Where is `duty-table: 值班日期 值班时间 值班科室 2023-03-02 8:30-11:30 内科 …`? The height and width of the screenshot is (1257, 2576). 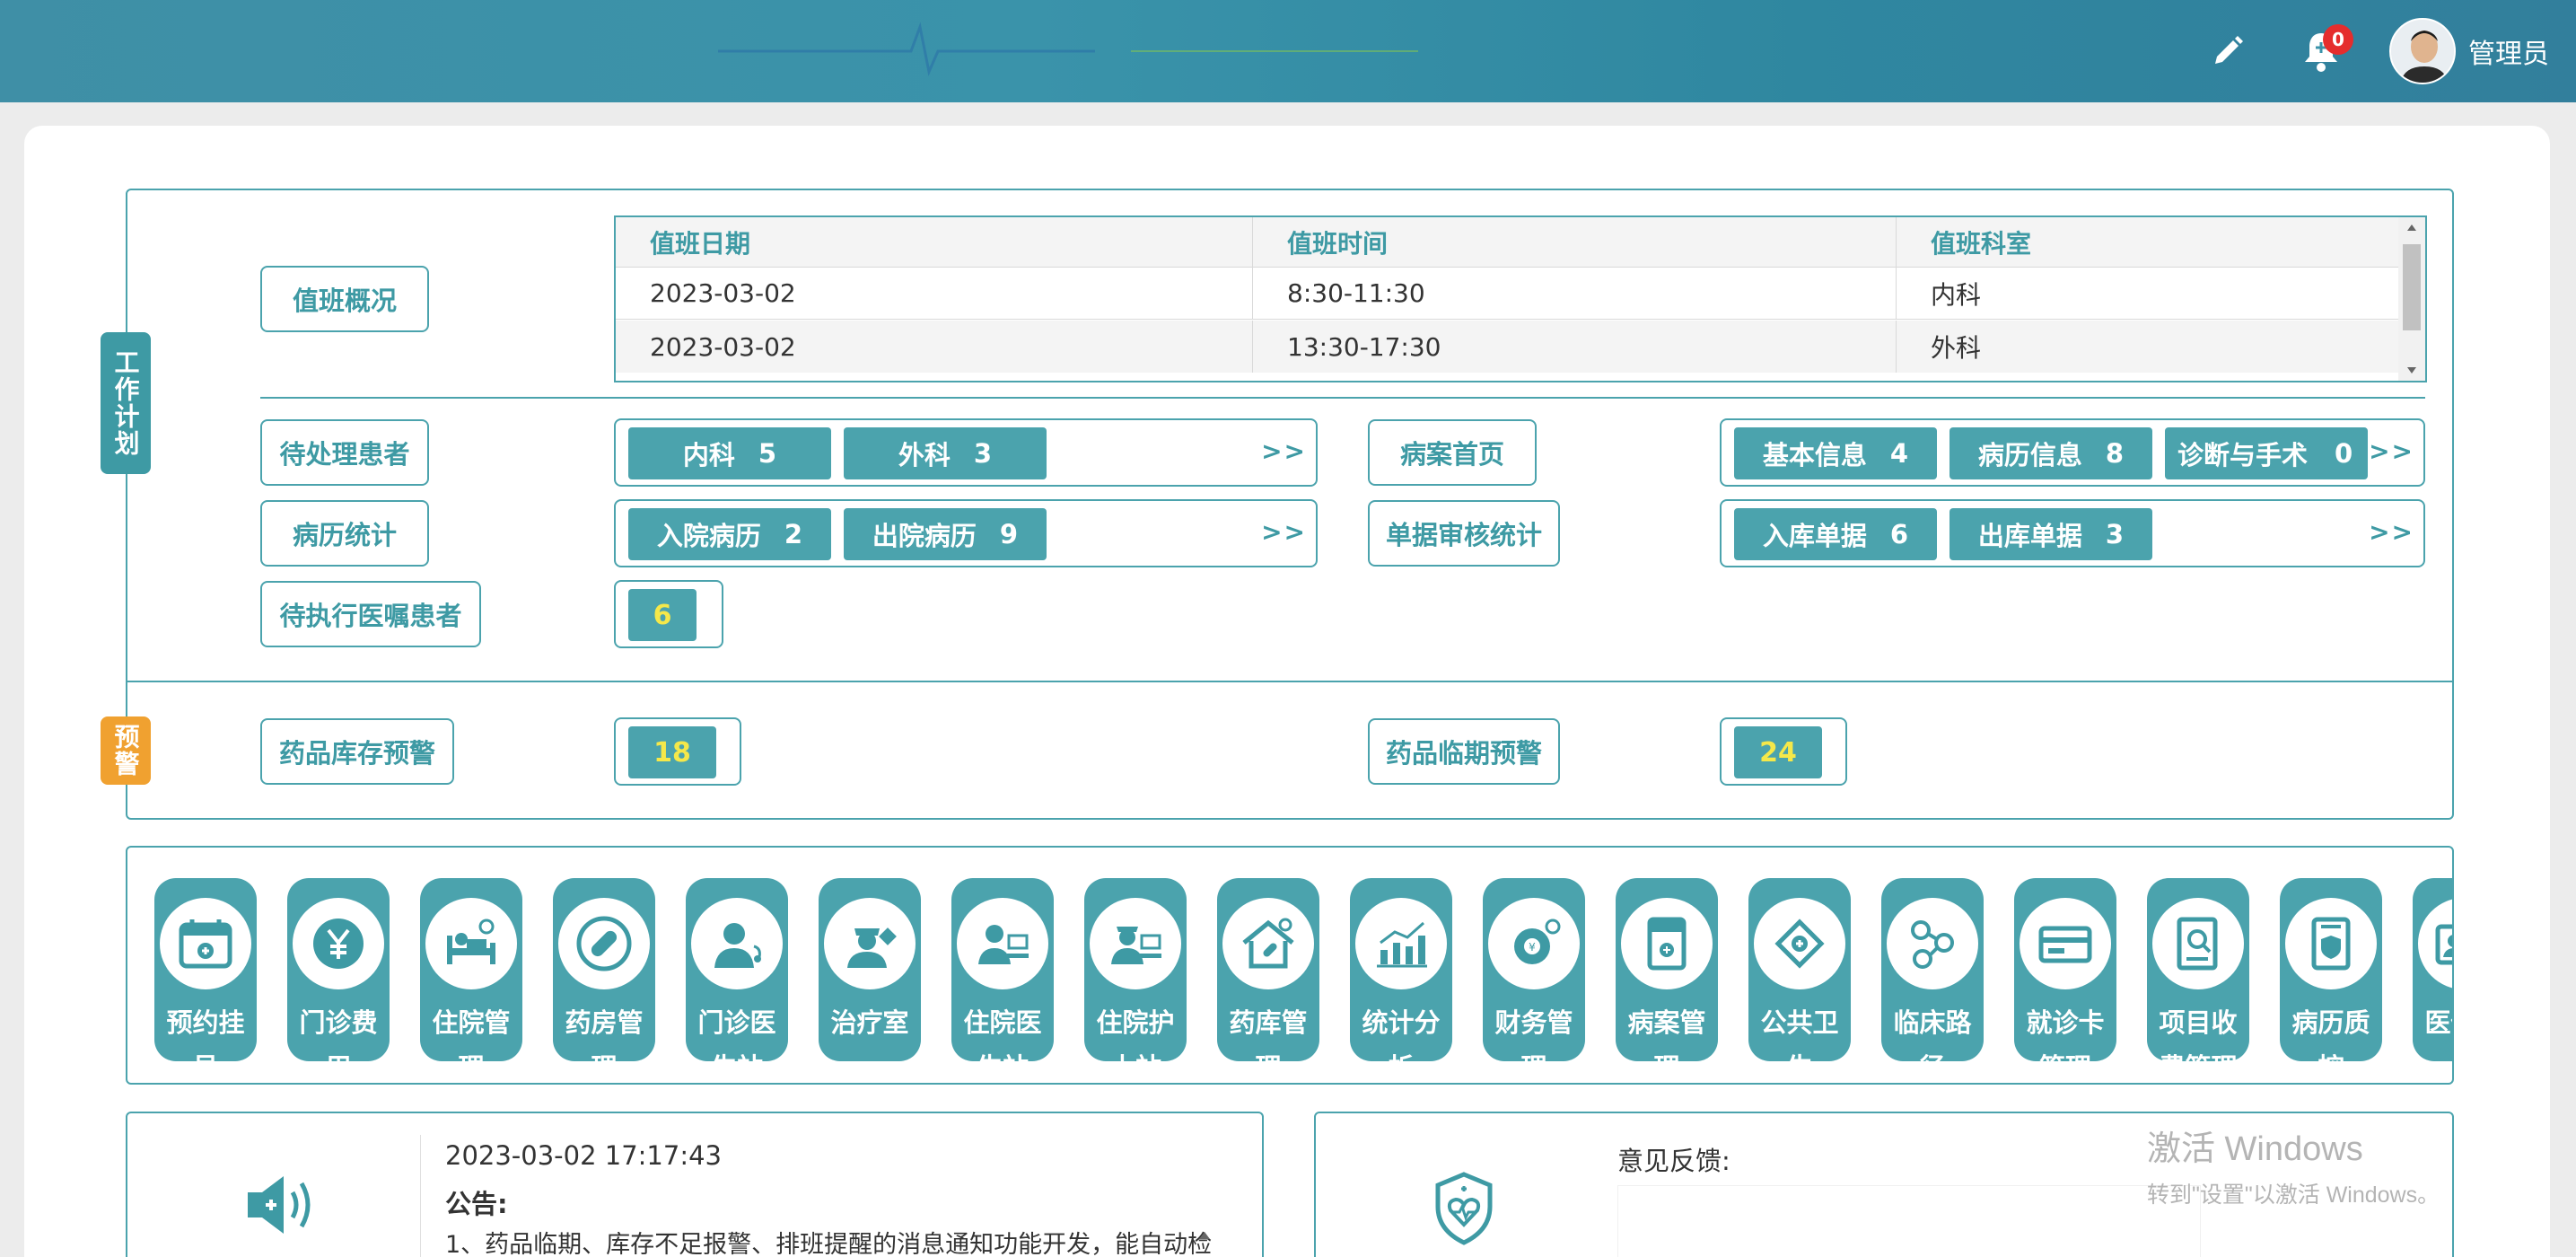 duty-table: 值班日期 值班时间 值班科室 2023-03-02 8:30-11:30 内科 … is located at coordinates (1520, 298).